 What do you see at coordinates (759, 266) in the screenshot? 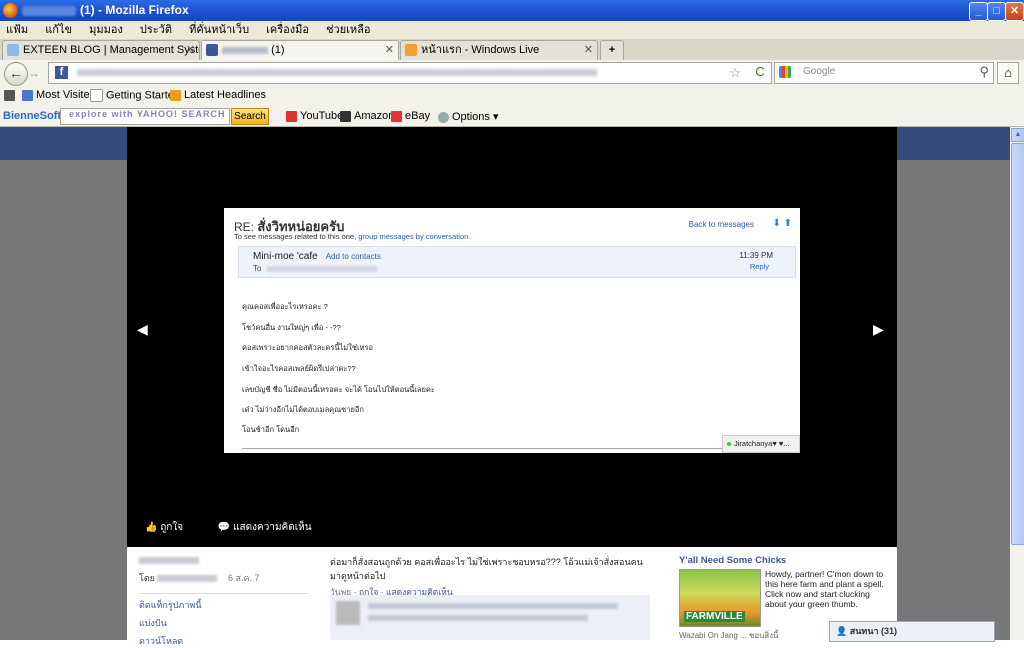
I see `email-reply: Reply` at bounding box center [759, 266].